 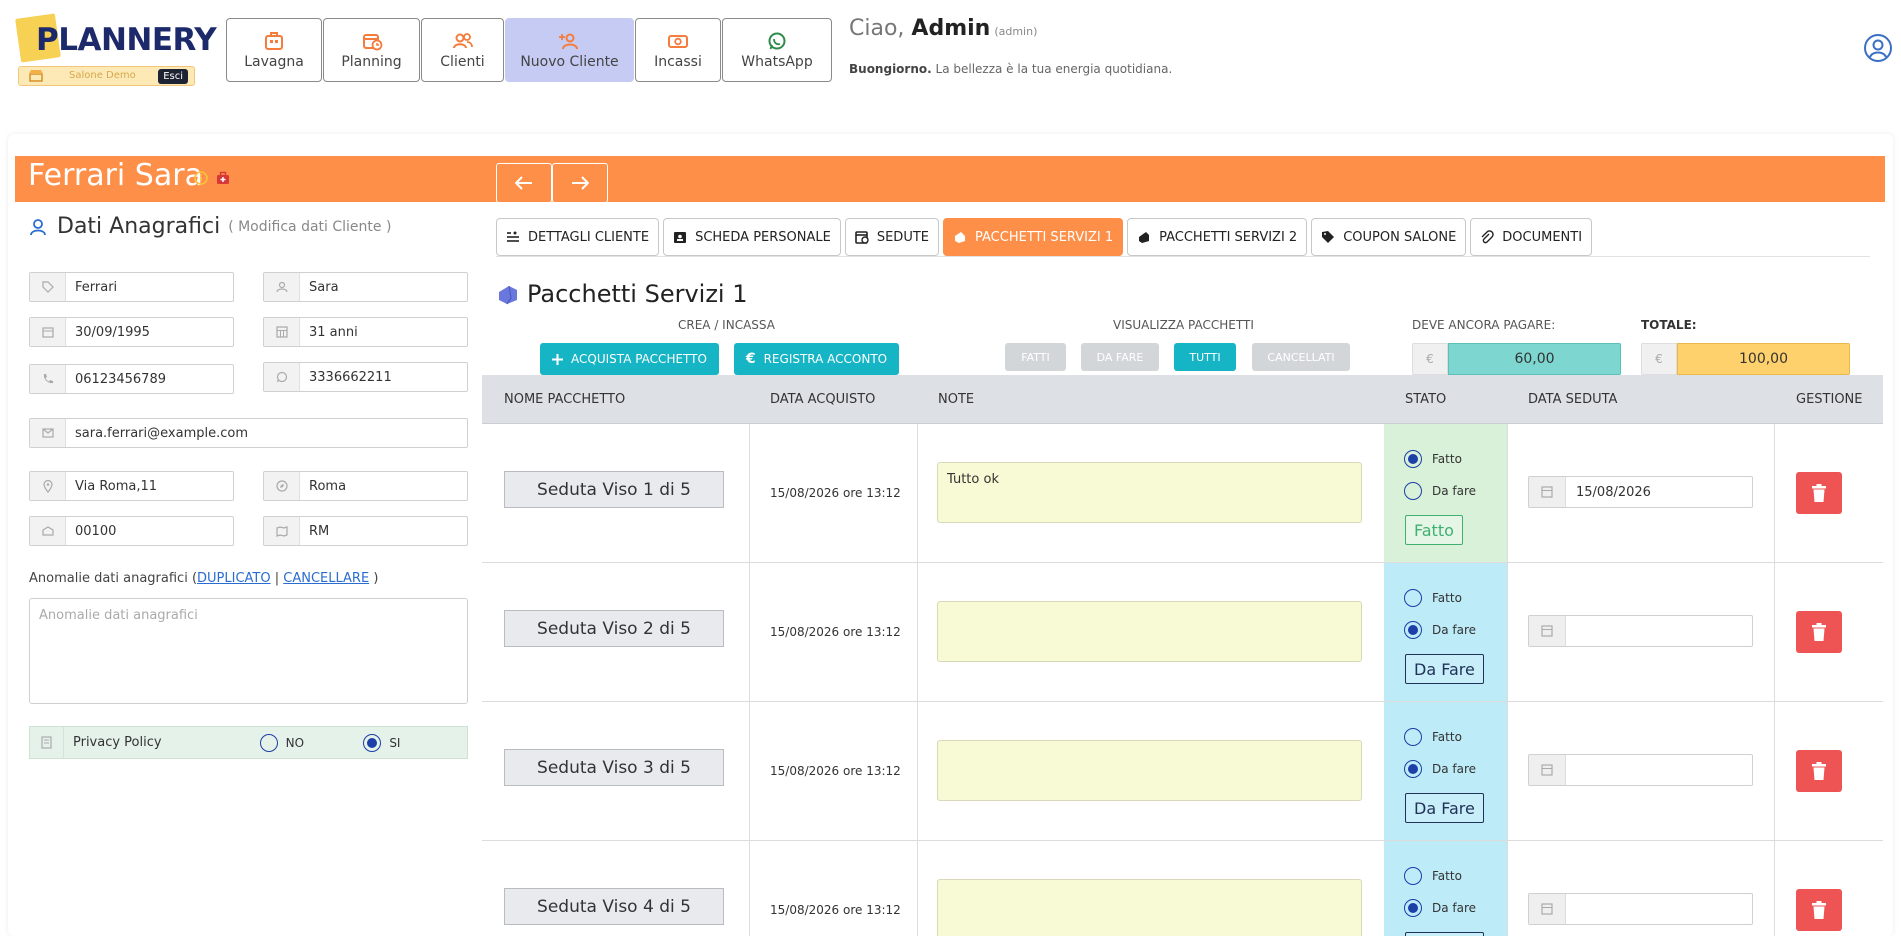 I want to click on tab-scheda-personale: SCHEDA PERSONALE, so click(x=752, y=237).